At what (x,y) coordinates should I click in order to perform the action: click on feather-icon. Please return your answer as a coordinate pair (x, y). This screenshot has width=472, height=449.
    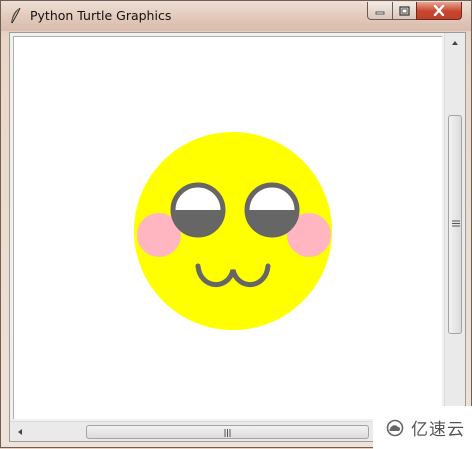
    Looking at the image, I should click on (16, 15).